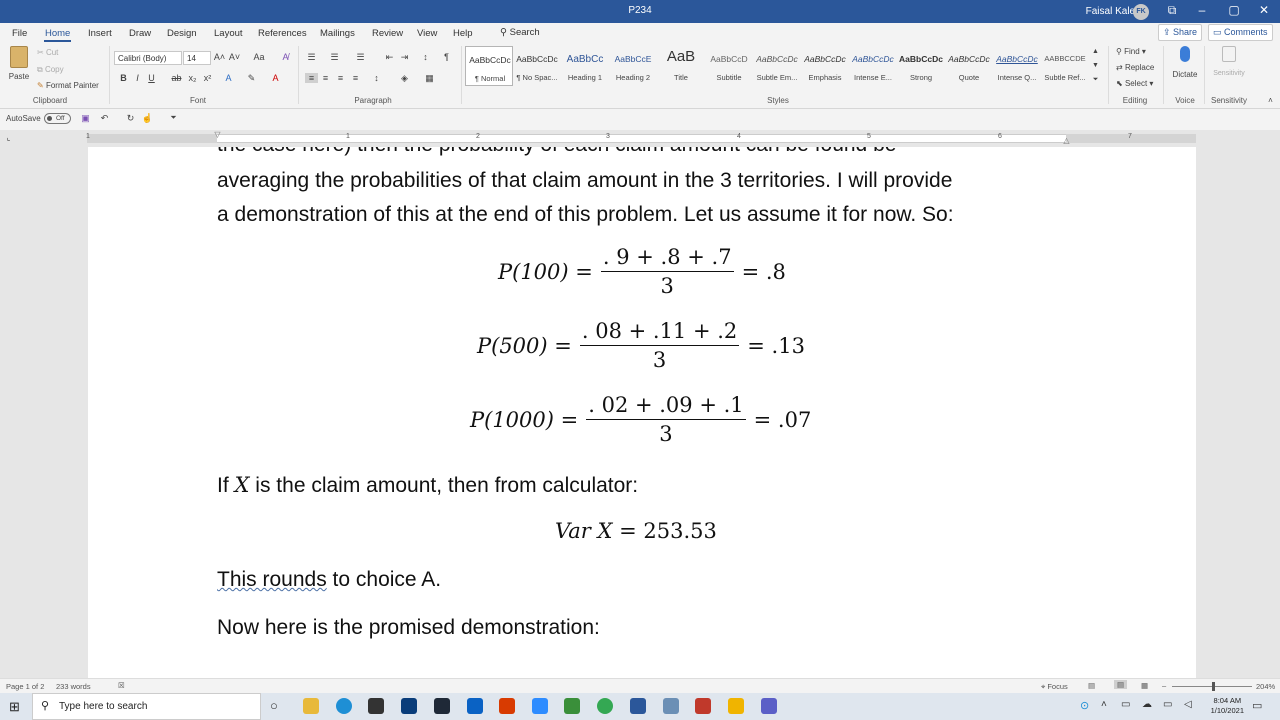 The height and width of the screenshot is (720, 1280). Describe the element at coordinates (1095, 51) in the screenshot. I see `styles-scroll-up-icon: ▲` at that location.